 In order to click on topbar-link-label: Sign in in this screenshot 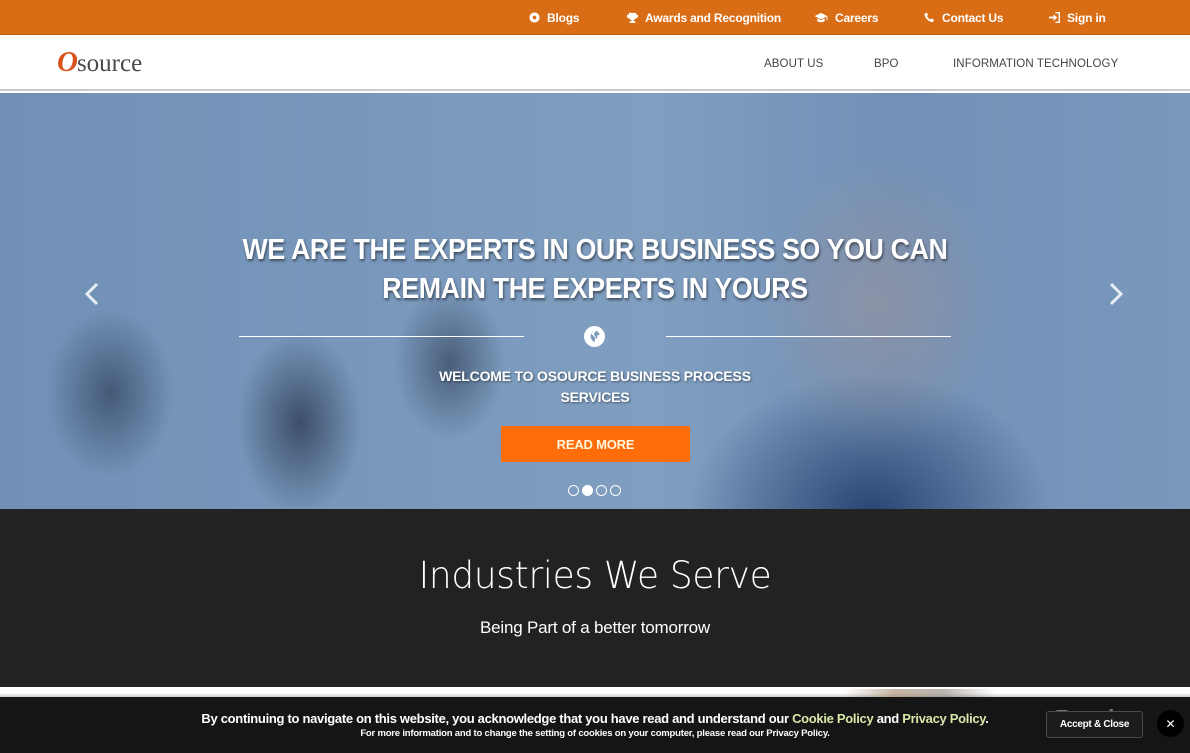, I will do `click(1086, 17)`.